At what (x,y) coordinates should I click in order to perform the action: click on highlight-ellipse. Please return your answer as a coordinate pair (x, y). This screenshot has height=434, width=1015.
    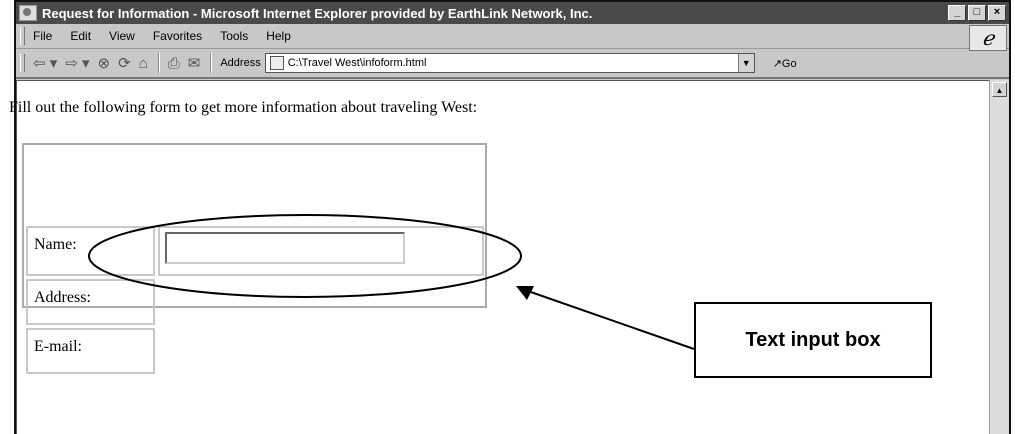
    Looking at the image, I should click on (305, 256).